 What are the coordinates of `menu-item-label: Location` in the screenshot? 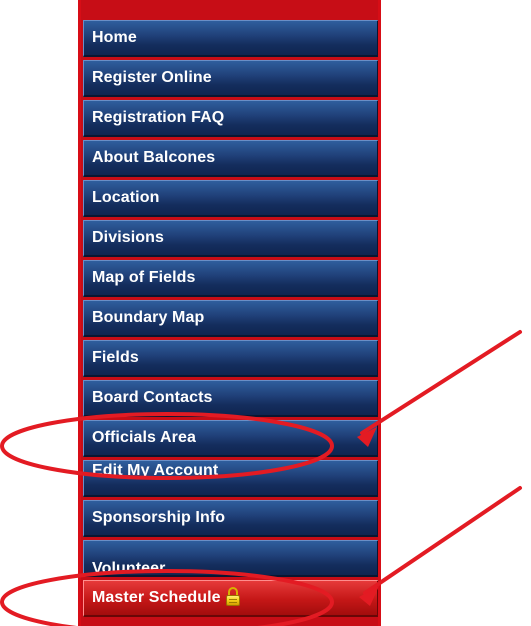 It's located at (126, 197).